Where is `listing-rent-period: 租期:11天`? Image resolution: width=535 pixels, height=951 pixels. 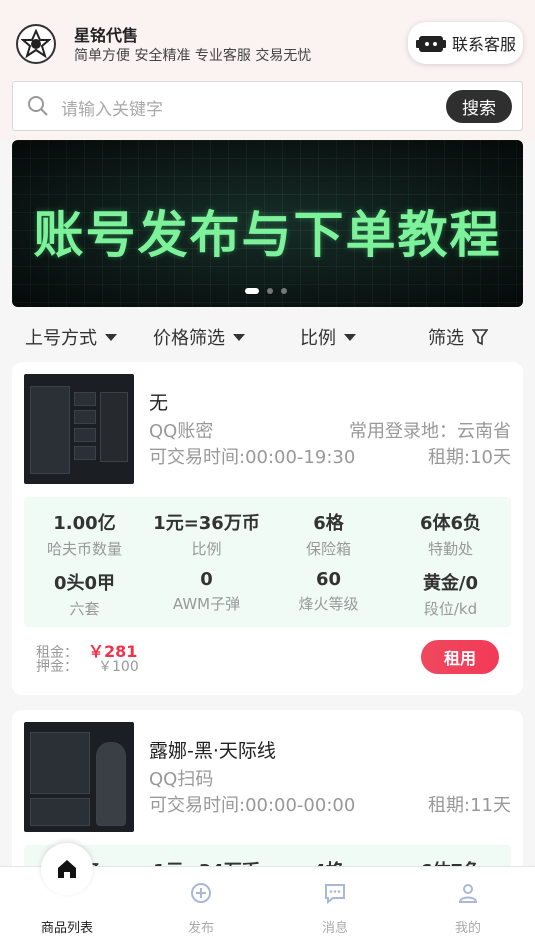
listing-rent-period: 租期:11天 is located at coordinates (469, 805).